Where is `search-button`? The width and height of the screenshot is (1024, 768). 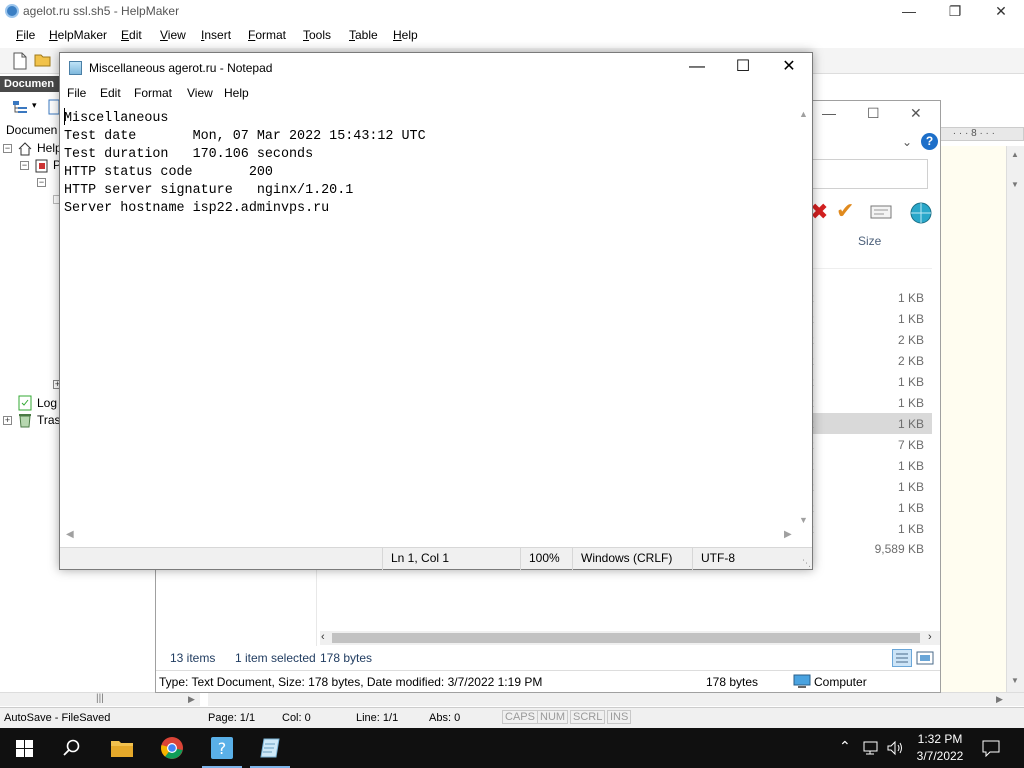
search-button is located at coordinates (72, 748).